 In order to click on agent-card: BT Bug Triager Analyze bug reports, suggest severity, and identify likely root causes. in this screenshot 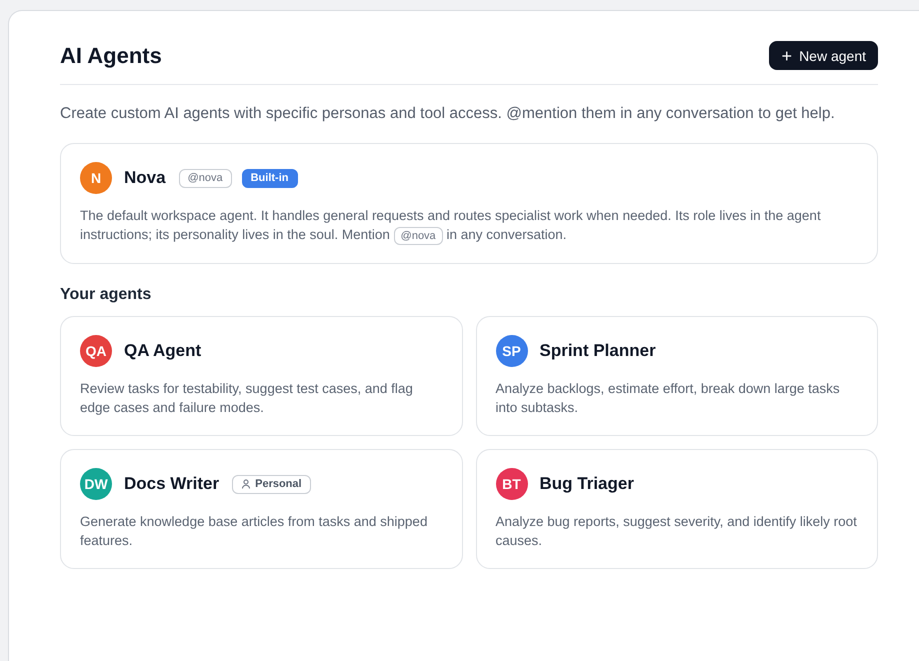, I will do `click(677, 509)`.